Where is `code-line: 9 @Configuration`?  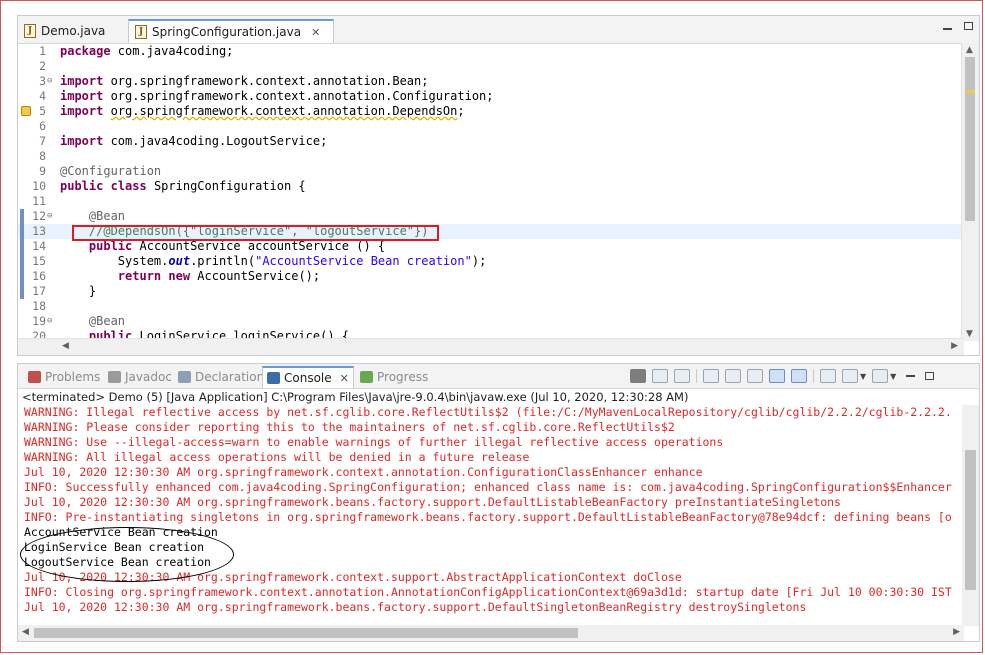 code-line: 9 @Configuration is located at coordinates (491, 171).